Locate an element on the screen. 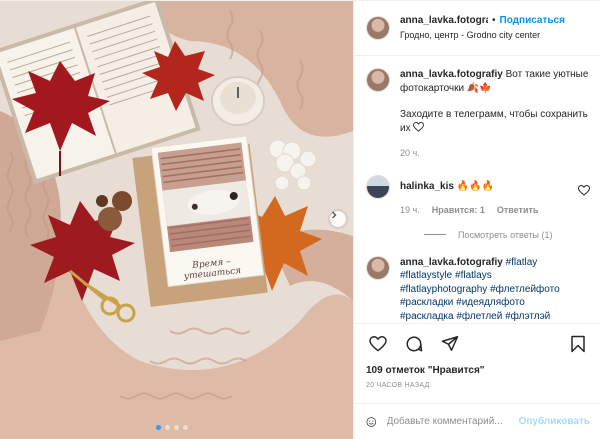 Image resolution: width=600 pixels, height=439 pixels. bookmark-icon is located at coordinates (578, 343).